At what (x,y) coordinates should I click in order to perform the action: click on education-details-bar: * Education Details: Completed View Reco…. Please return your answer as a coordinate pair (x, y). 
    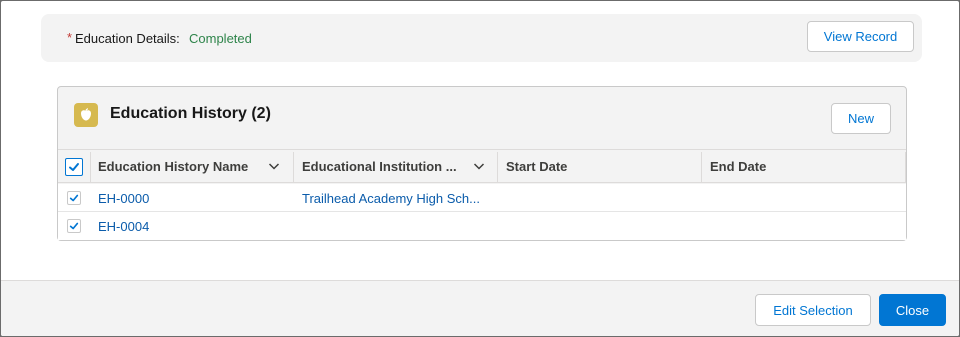
    Looking at the image, I should click on (481, 38).